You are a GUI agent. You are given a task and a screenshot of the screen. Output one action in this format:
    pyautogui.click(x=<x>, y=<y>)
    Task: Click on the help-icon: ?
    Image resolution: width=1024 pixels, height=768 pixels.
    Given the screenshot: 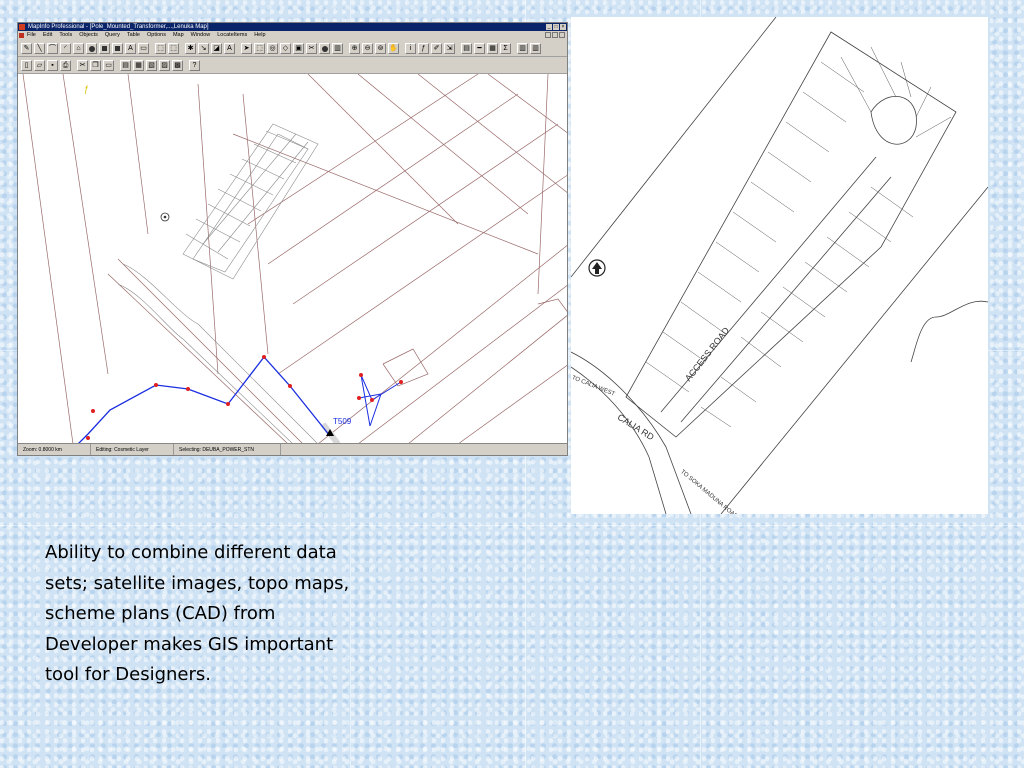 What is the action you would take?
    pyautogui.click(x=194, y=65)
    